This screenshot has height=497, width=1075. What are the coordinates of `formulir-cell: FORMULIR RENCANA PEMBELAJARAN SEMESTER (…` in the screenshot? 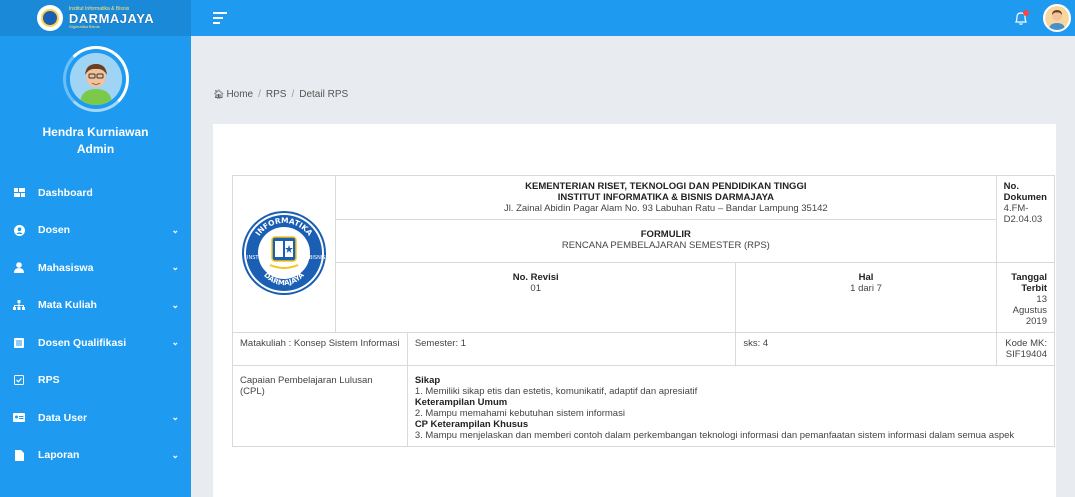 It's located at (666, 241).